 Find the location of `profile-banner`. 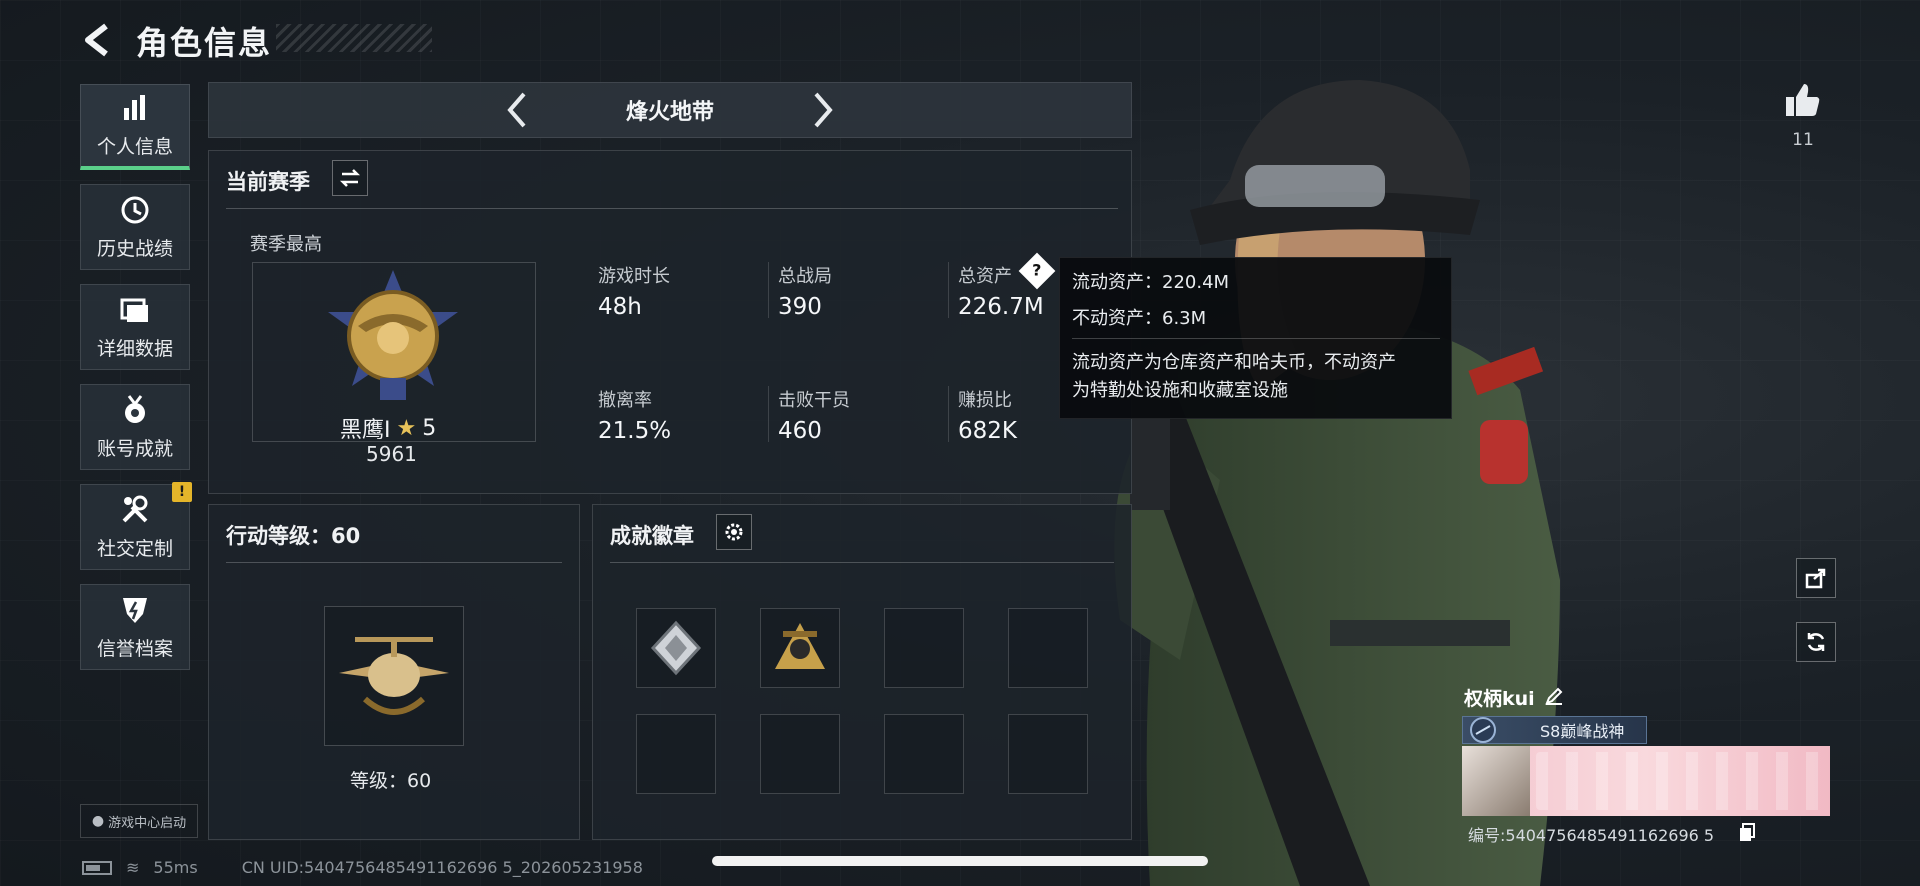

profile-banner is located at coordinates (1646, 781).